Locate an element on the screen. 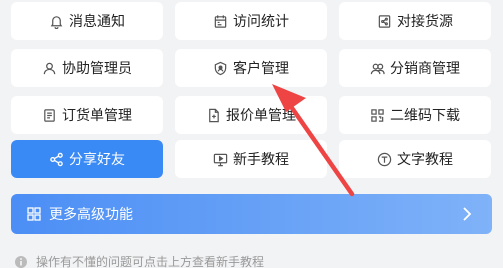 This screenshot has height=268, width=503. more-advanced-features-banner: 更多高级功能 is located at coordinates (251, 214).